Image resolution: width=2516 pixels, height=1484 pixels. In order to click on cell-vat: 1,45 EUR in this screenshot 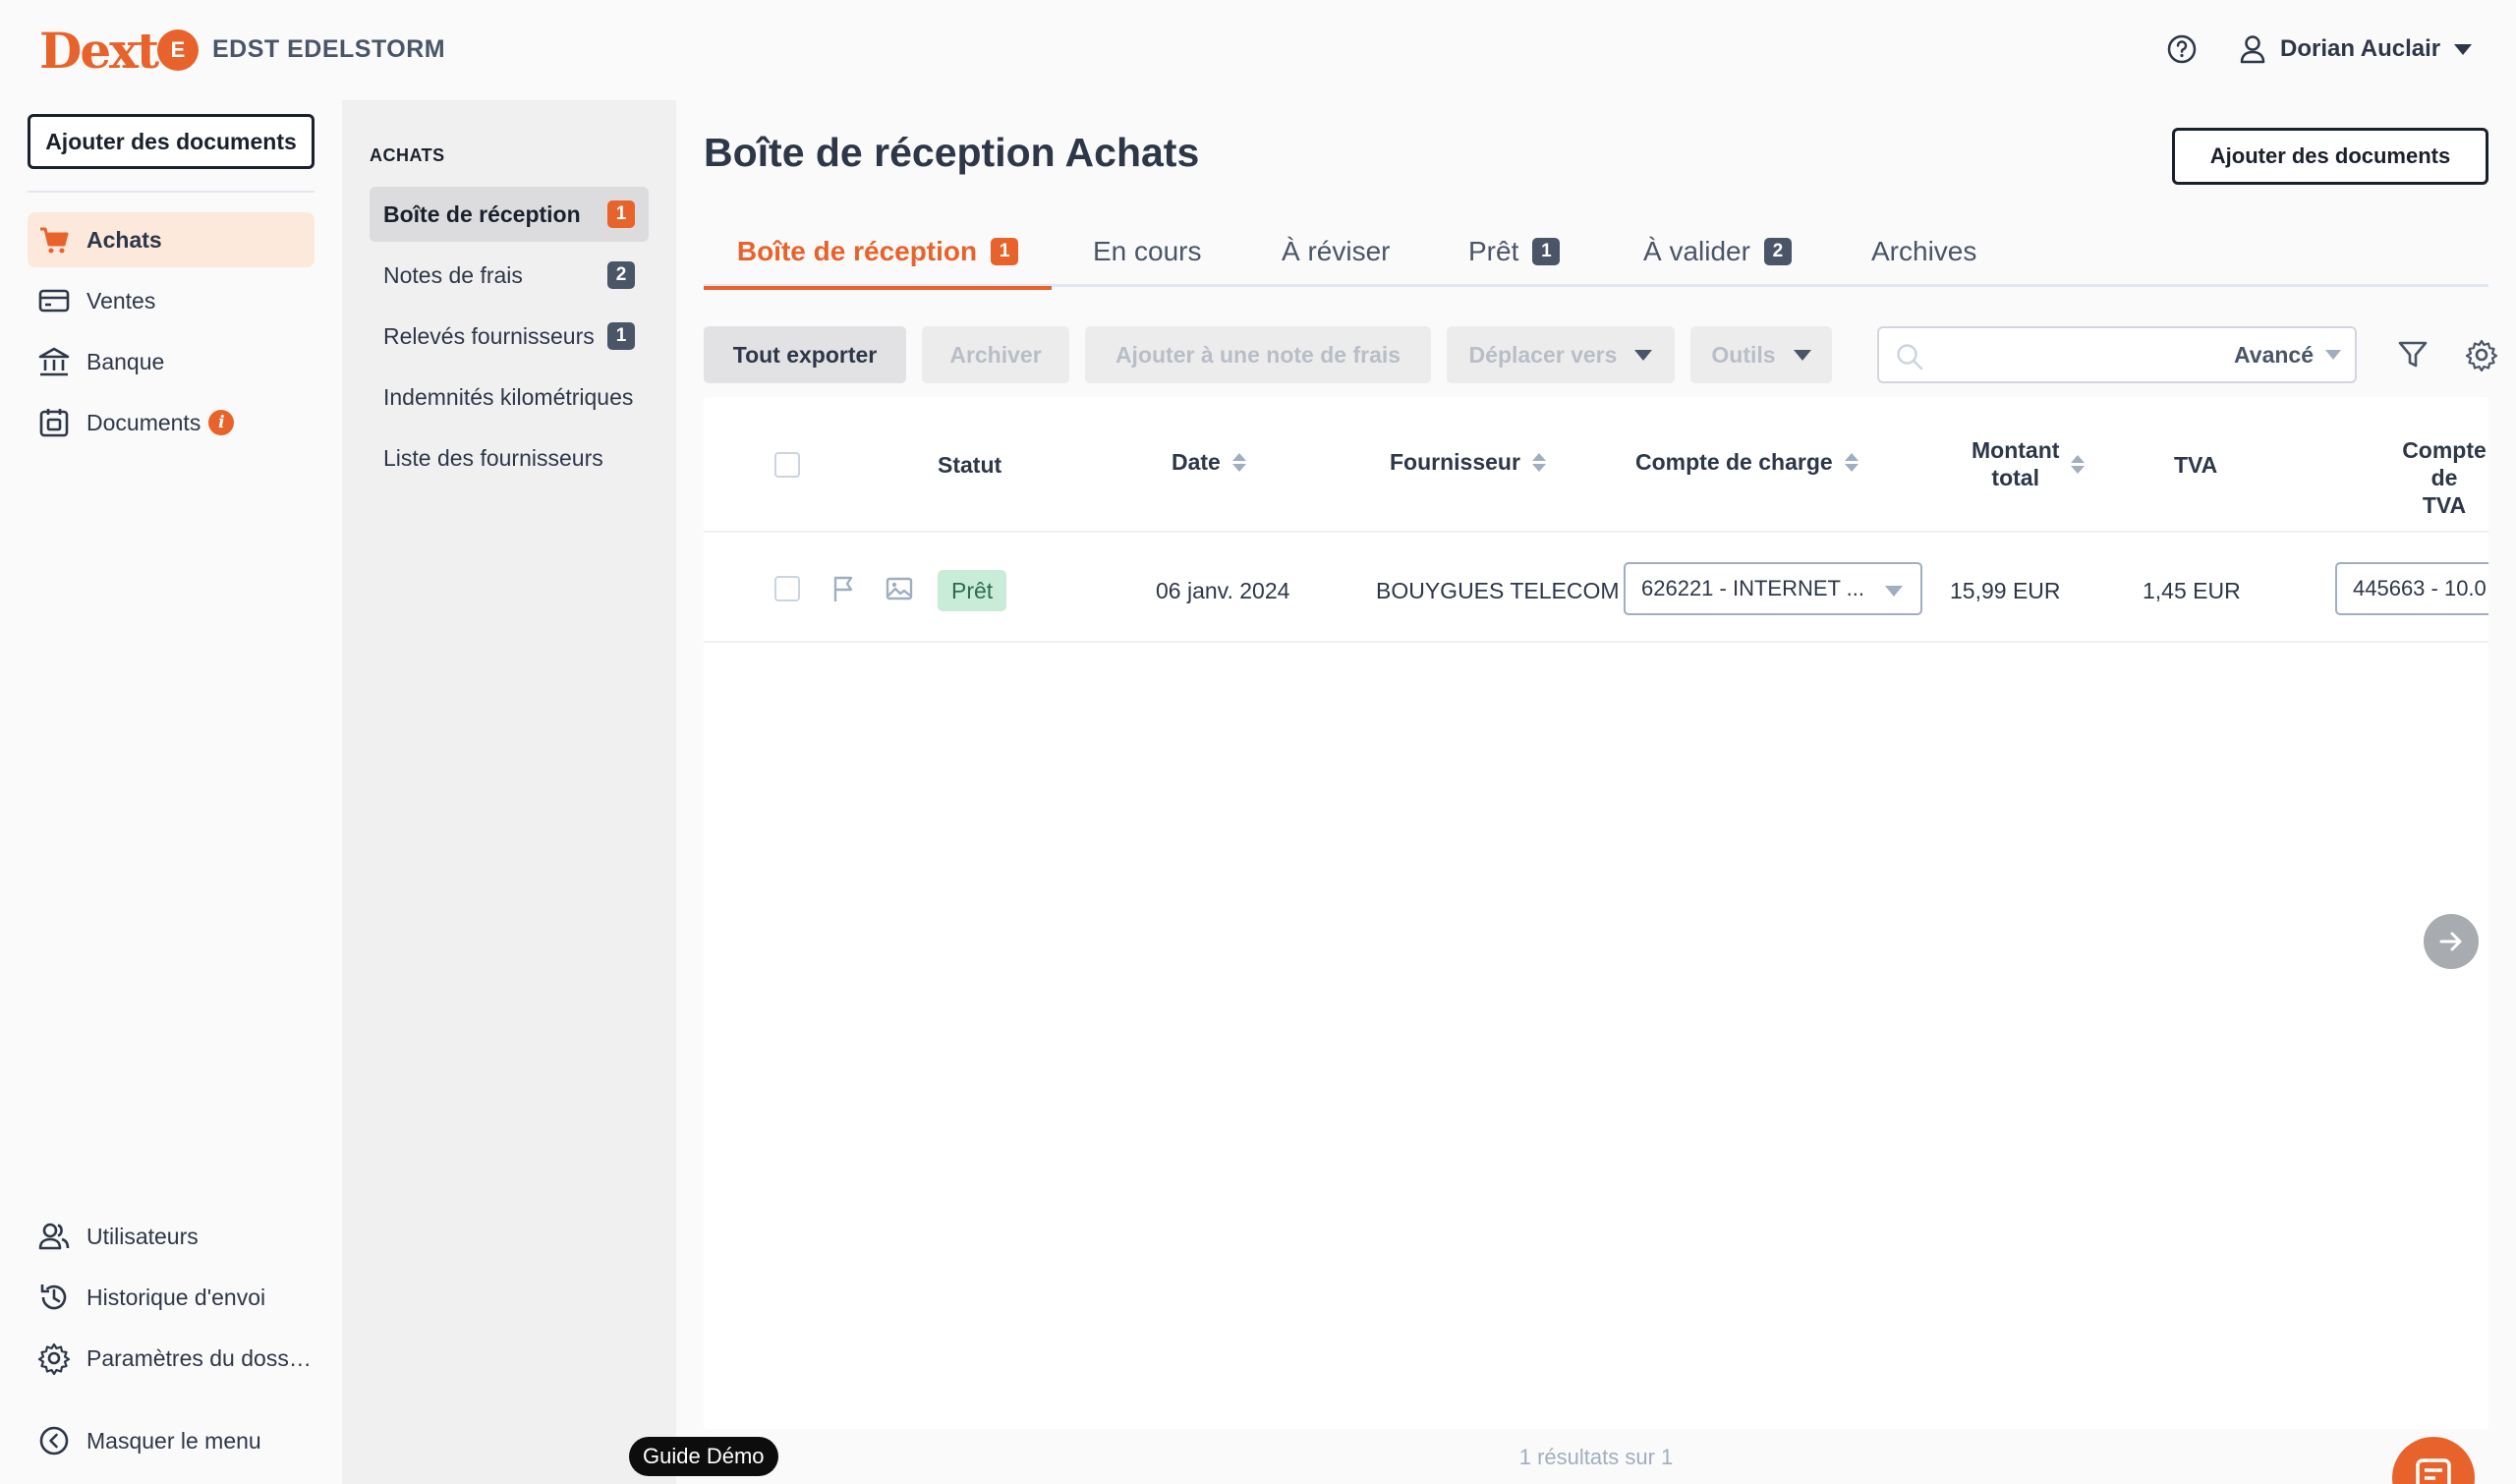, I will do `click(2192, 590)`.